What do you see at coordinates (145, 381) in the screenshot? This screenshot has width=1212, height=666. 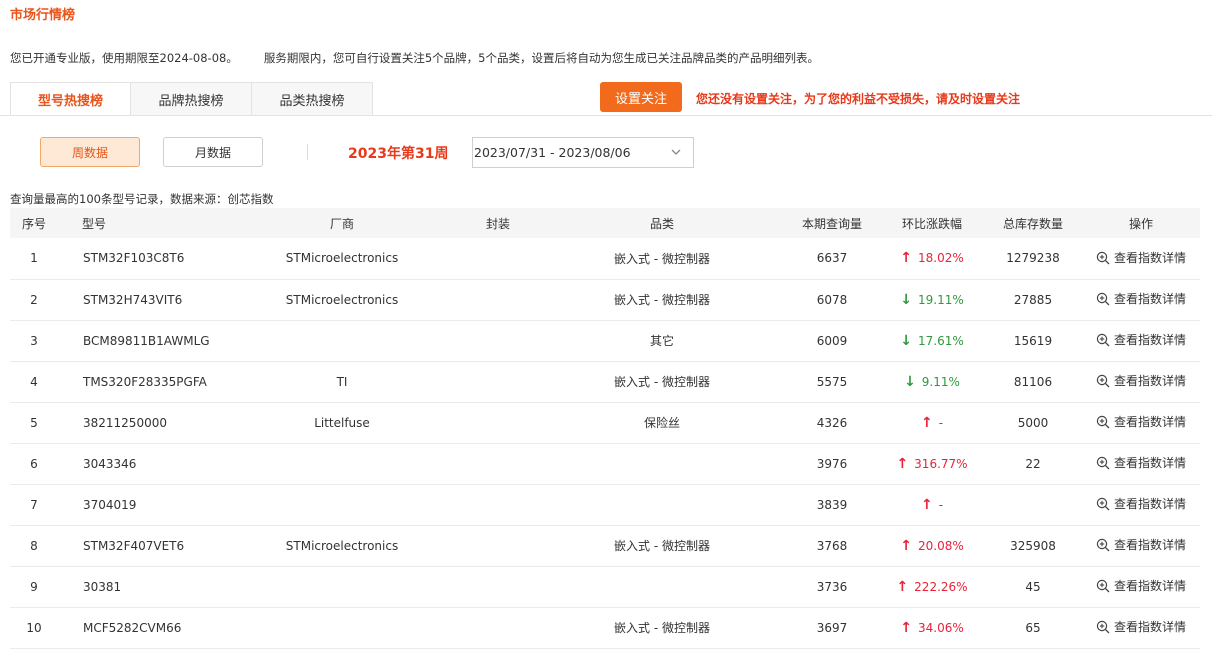 I see `cell-model: TMS320F28335PGFA` at bounding box center [145, 381].